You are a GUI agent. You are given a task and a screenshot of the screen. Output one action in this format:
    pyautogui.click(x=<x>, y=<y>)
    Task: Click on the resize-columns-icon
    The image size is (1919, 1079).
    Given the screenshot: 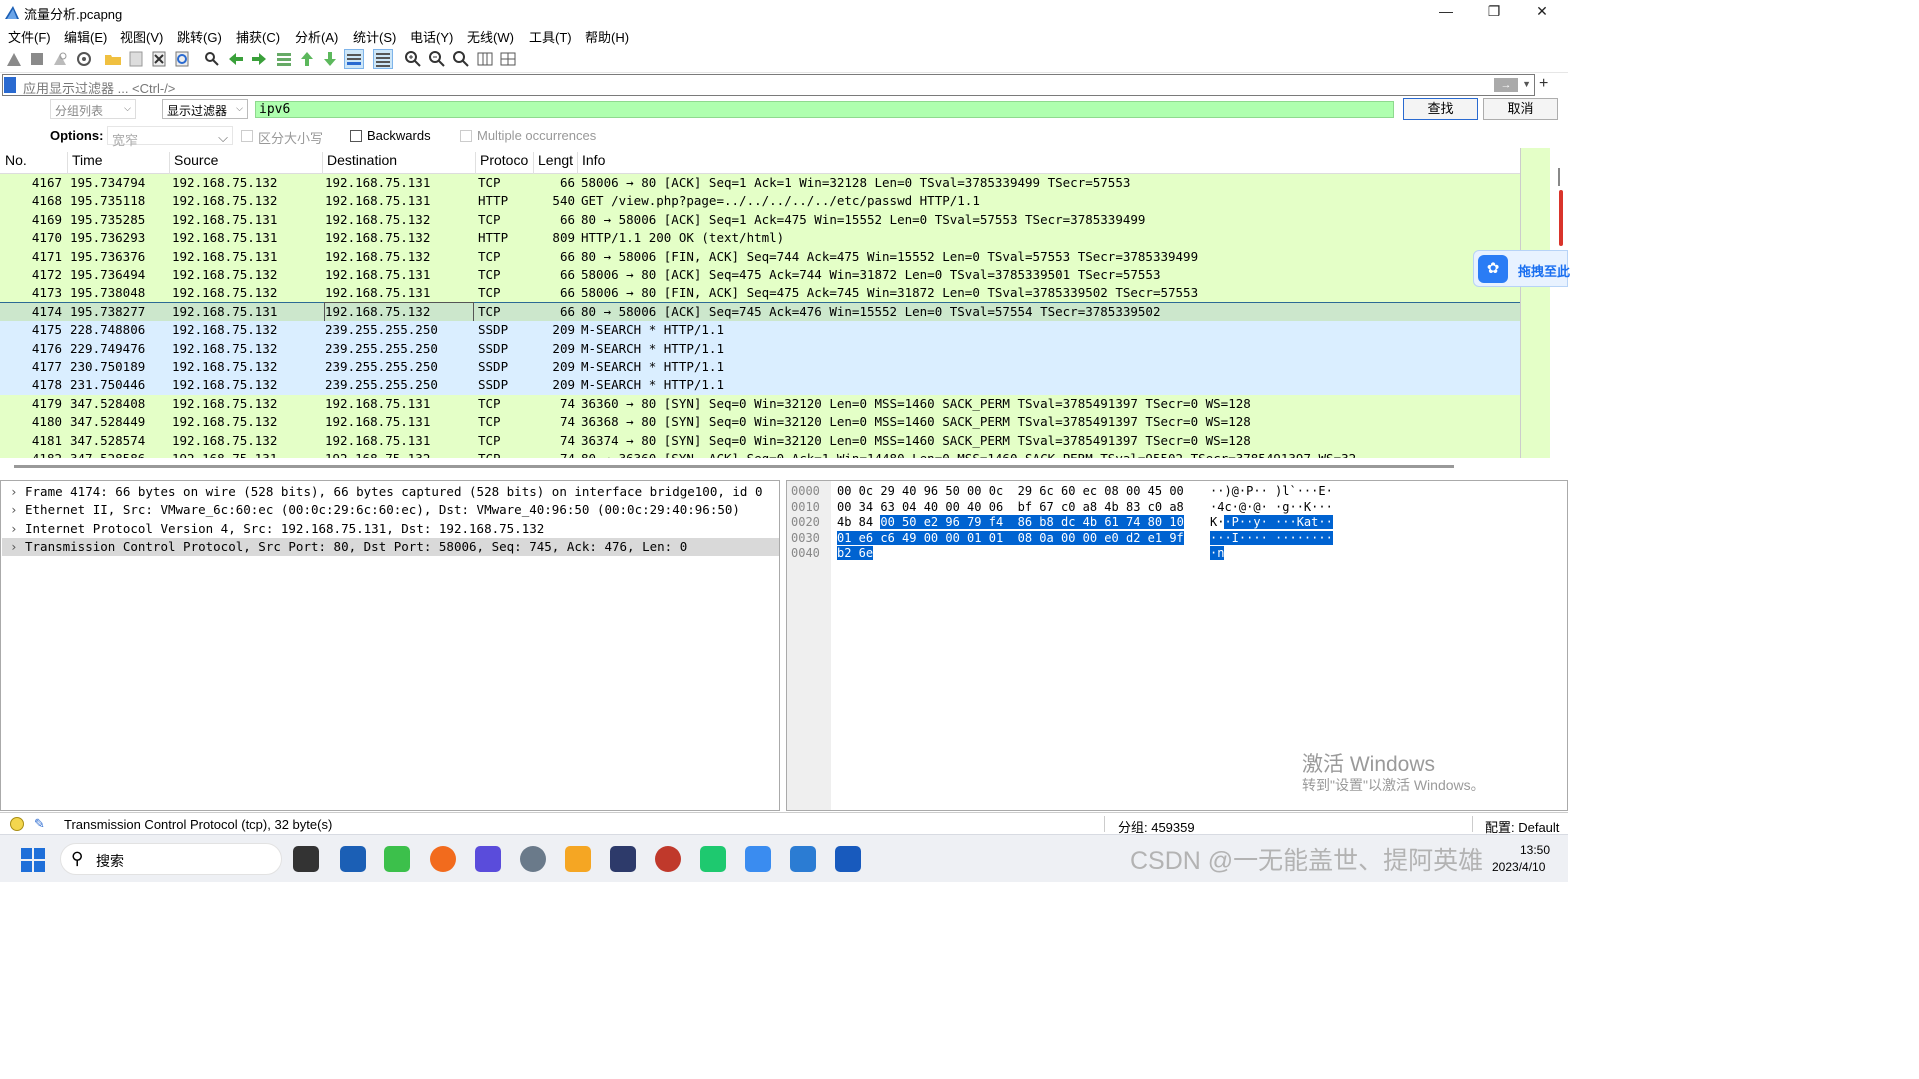 What is the action you would take?
    pyautogui.click(x=485, y=59)
    